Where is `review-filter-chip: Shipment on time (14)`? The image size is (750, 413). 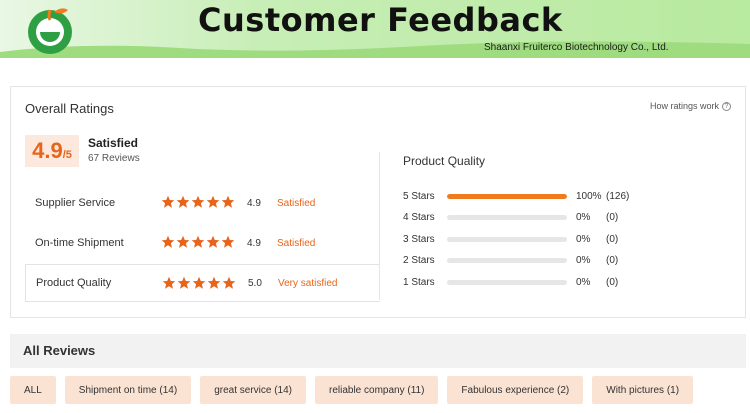 review-filter-chip: Shipment on time (14) is located at coordinates (128, 390).